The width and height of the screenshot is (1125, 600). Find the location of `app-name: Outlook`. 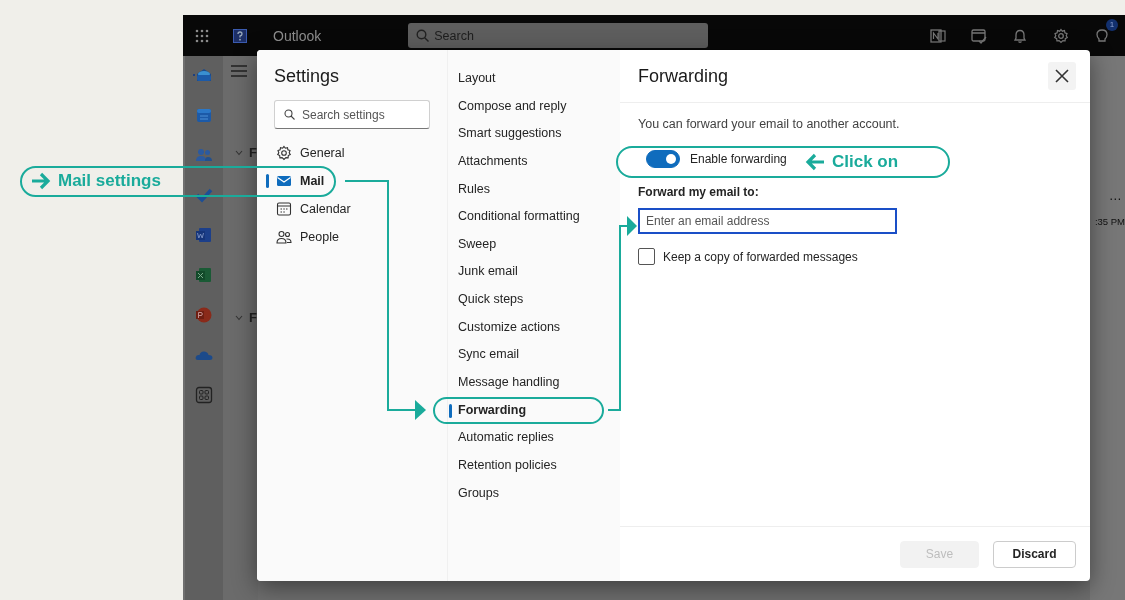

app-name: Outlook is located at coordinates (297, 35).